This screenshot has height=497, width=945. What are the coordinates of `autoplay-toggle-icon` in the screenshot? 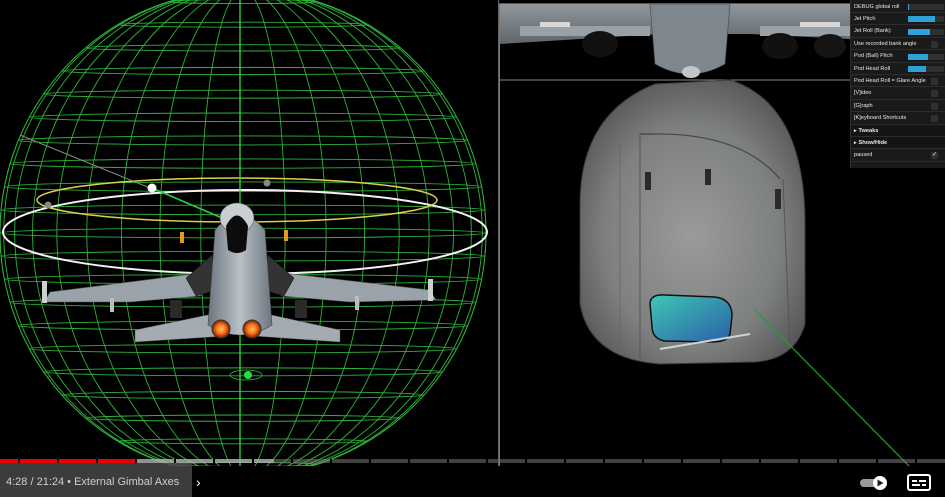 It's located at (873, 483).